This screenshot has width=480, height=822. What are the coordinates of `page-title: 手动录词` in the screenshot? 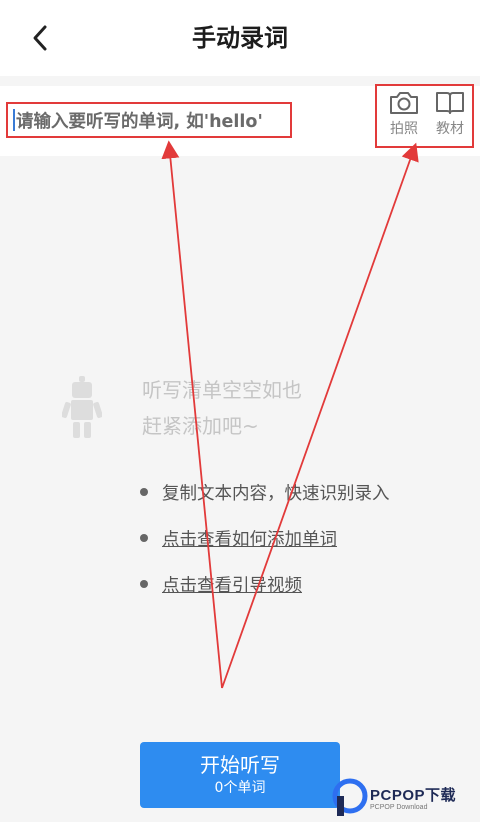 It's located at (240, 38).